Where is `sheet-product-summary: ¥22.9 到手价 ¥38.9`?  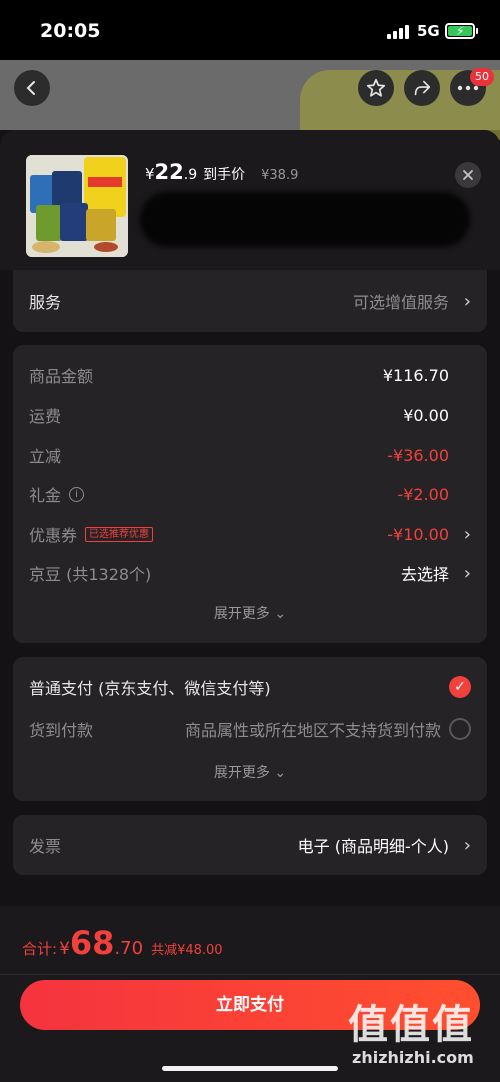
sheet-product-summary: ¥22.9 到手价 ¥38.9 is located at coordinates (250, 200).